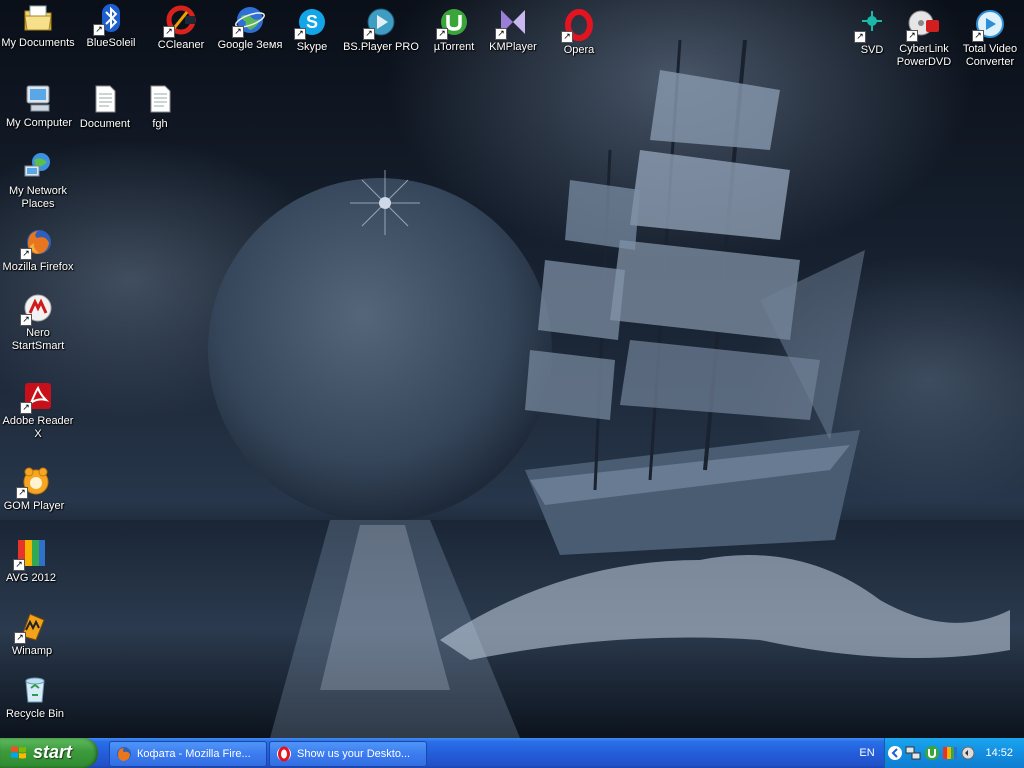  What do you see at coordinates (453, 23) in the screenshot?
I see `utorrent-icon: ↗` at bounding box center [453, 23].